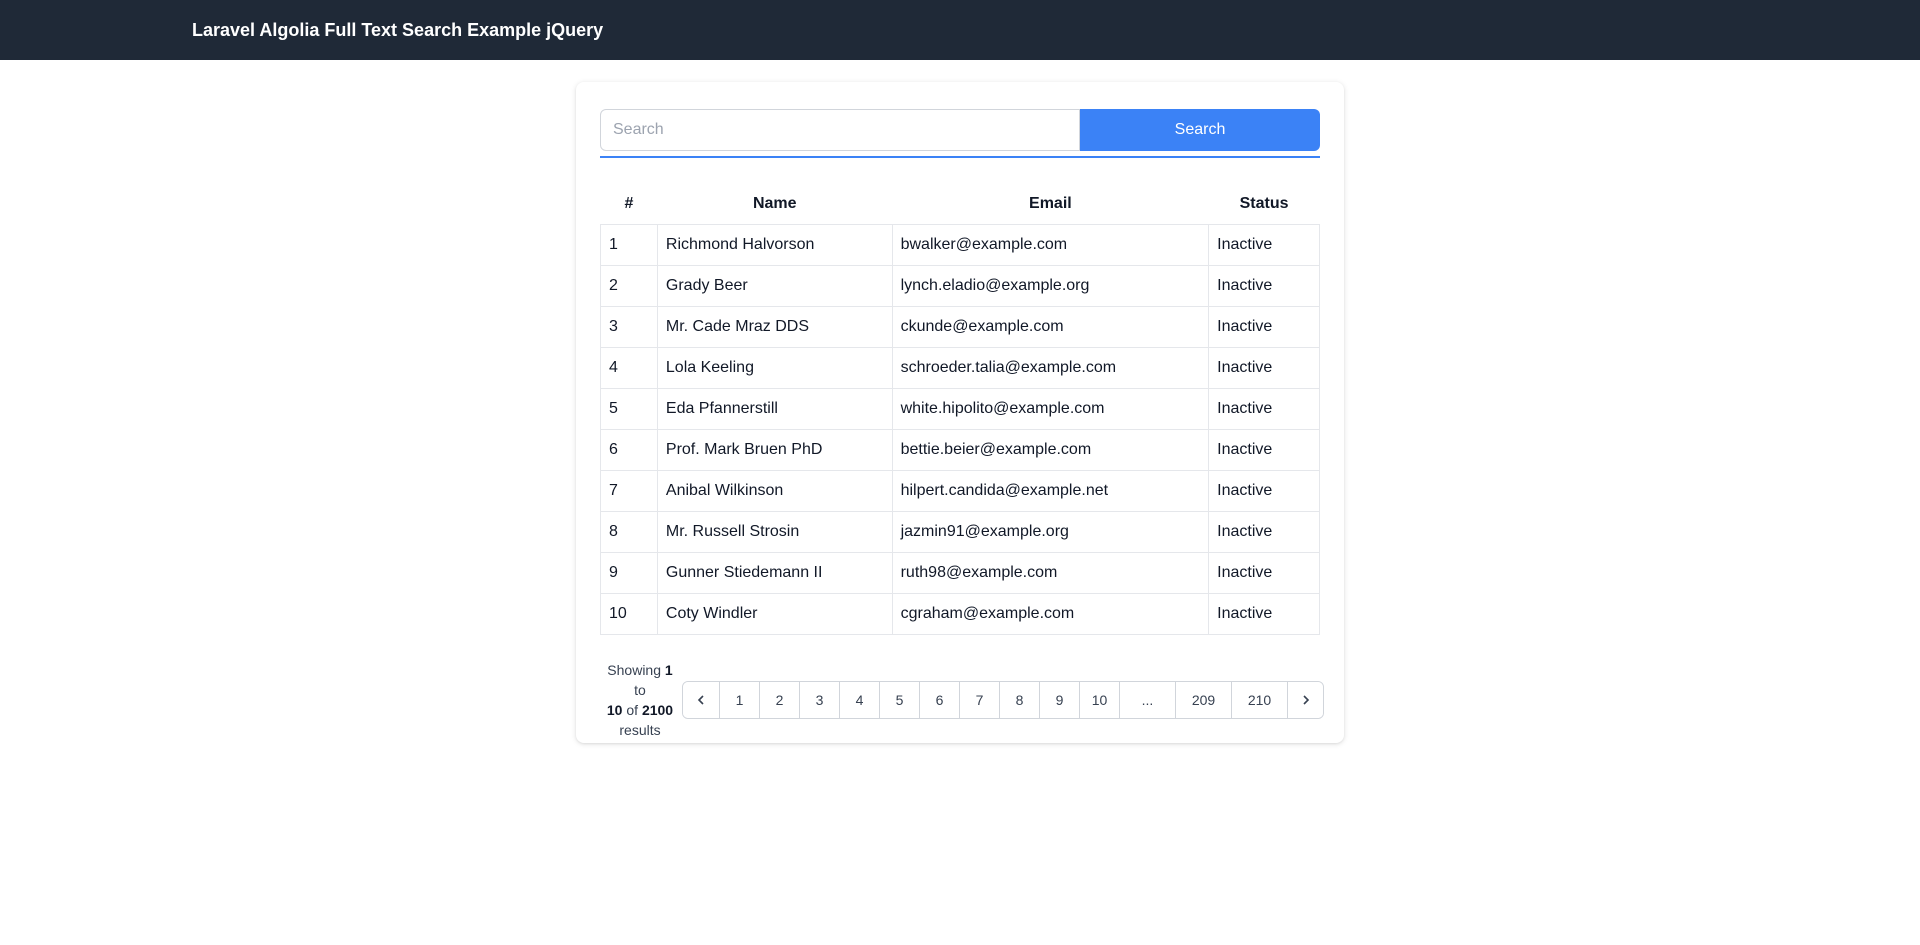 The width and height of the screenshot is (1920, 945). I want to click on row-email: jazmin91@example.org, so click(1050, 532).